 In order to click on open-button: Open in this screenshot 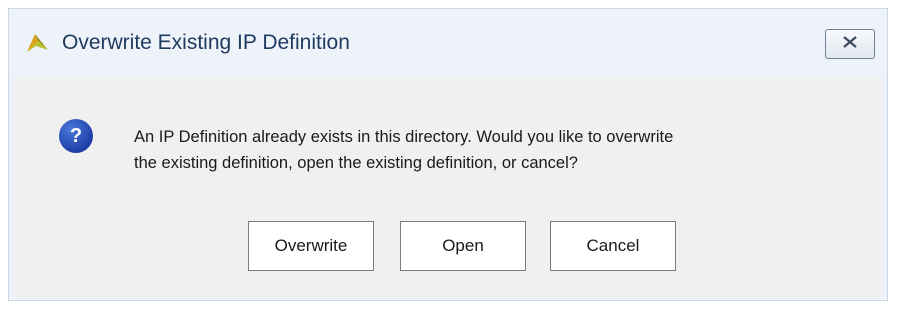, I will do `click(463, 246)`.